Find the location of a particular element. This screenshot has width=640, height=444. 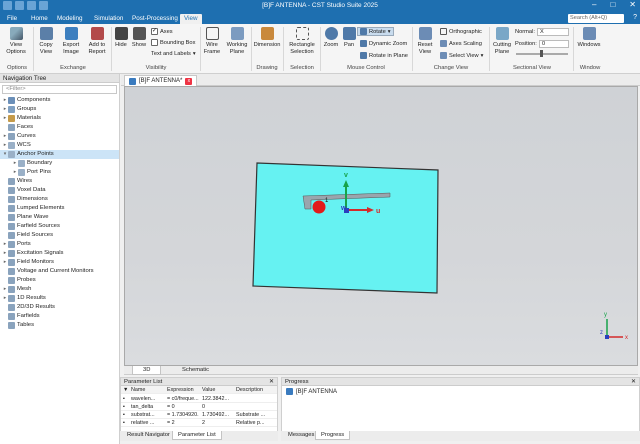

tree-item-label: Farfield Sources is located at coordinates (38, 226).